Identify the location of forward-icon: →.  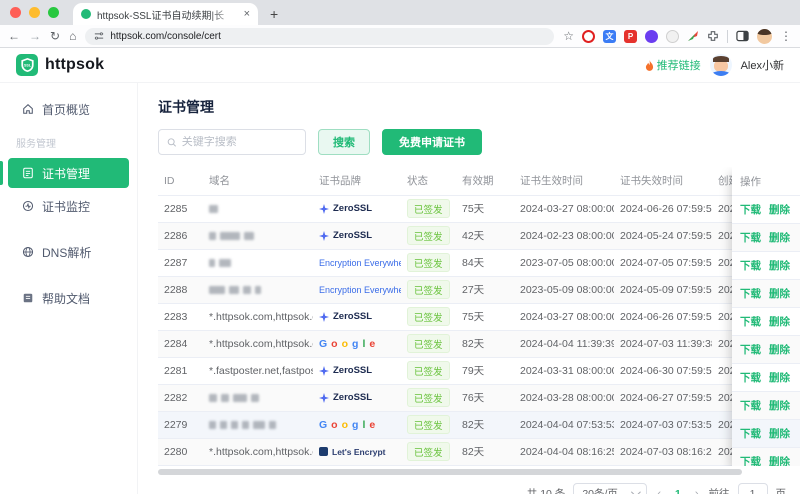
(35, 36).